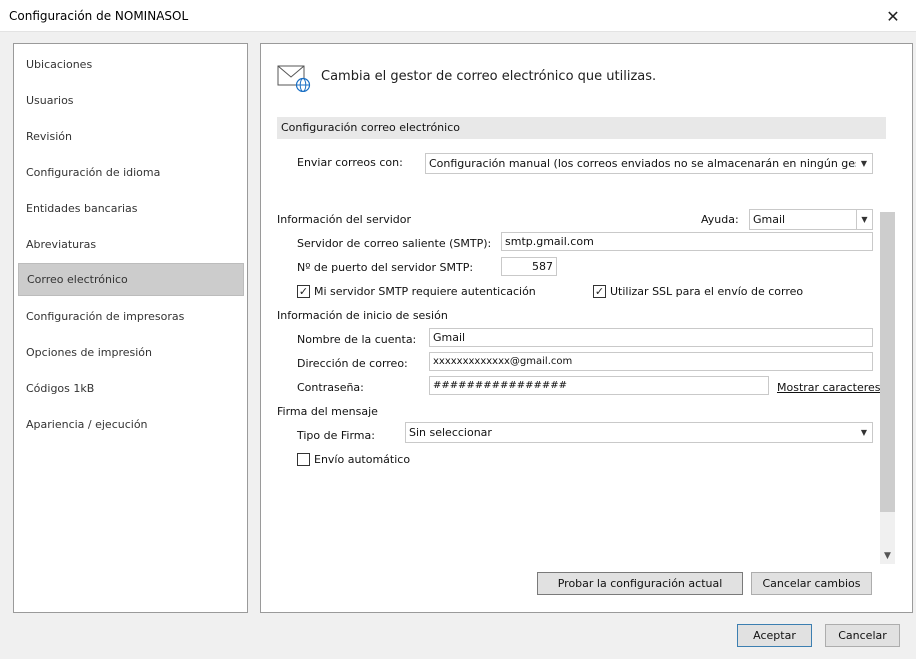 The height and width of the screenshot is (659, 916). Describe the element at coordinates (887, 362) in the screenshot. I see `scrollbar-thumb` at that location.